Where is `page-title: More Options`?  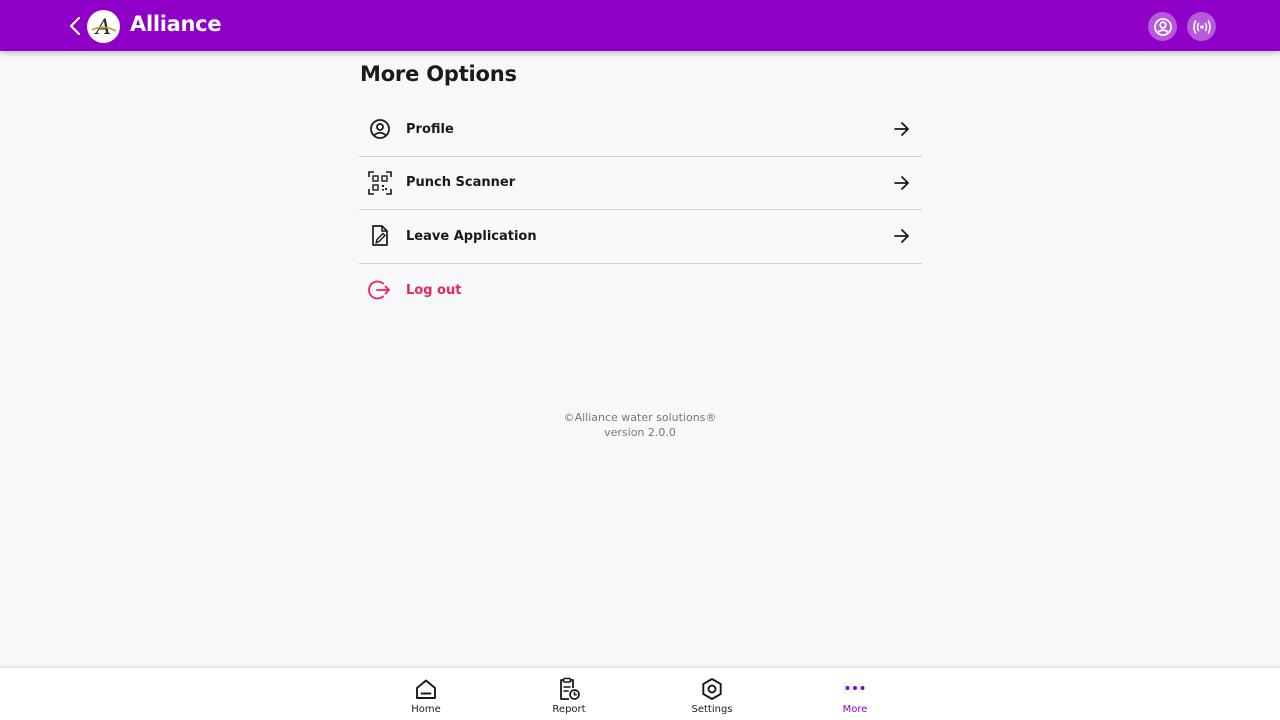
page-title: More Options is located at coordinates (438, 74).